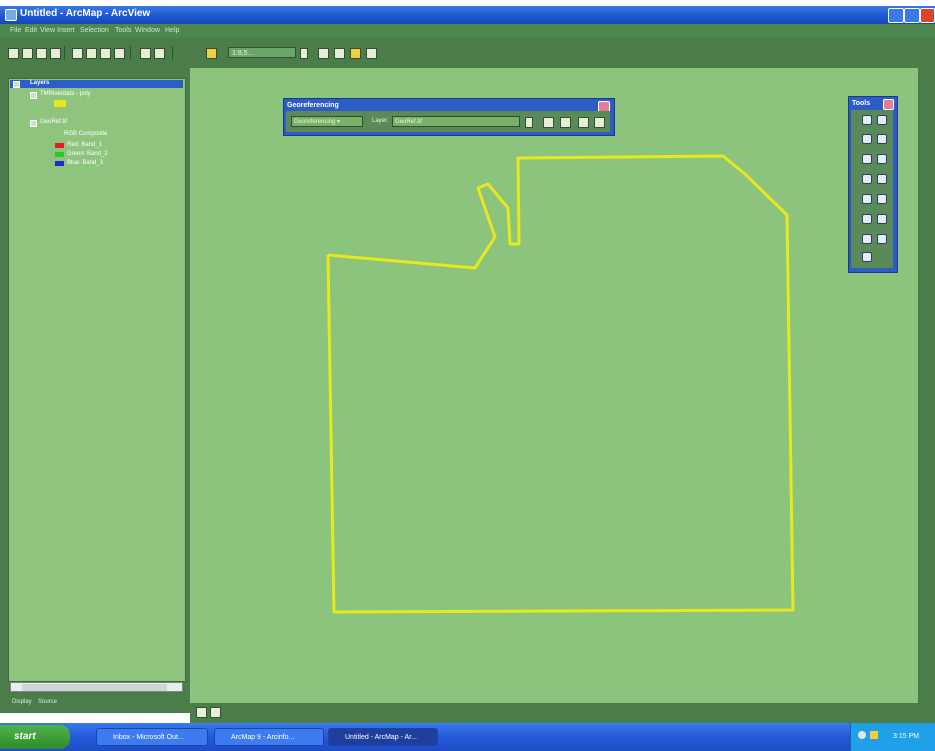  What do you see at coordinates (882, 199) in the screenshot?
I see `select-elements-icon` at bounding box center [882, 199].